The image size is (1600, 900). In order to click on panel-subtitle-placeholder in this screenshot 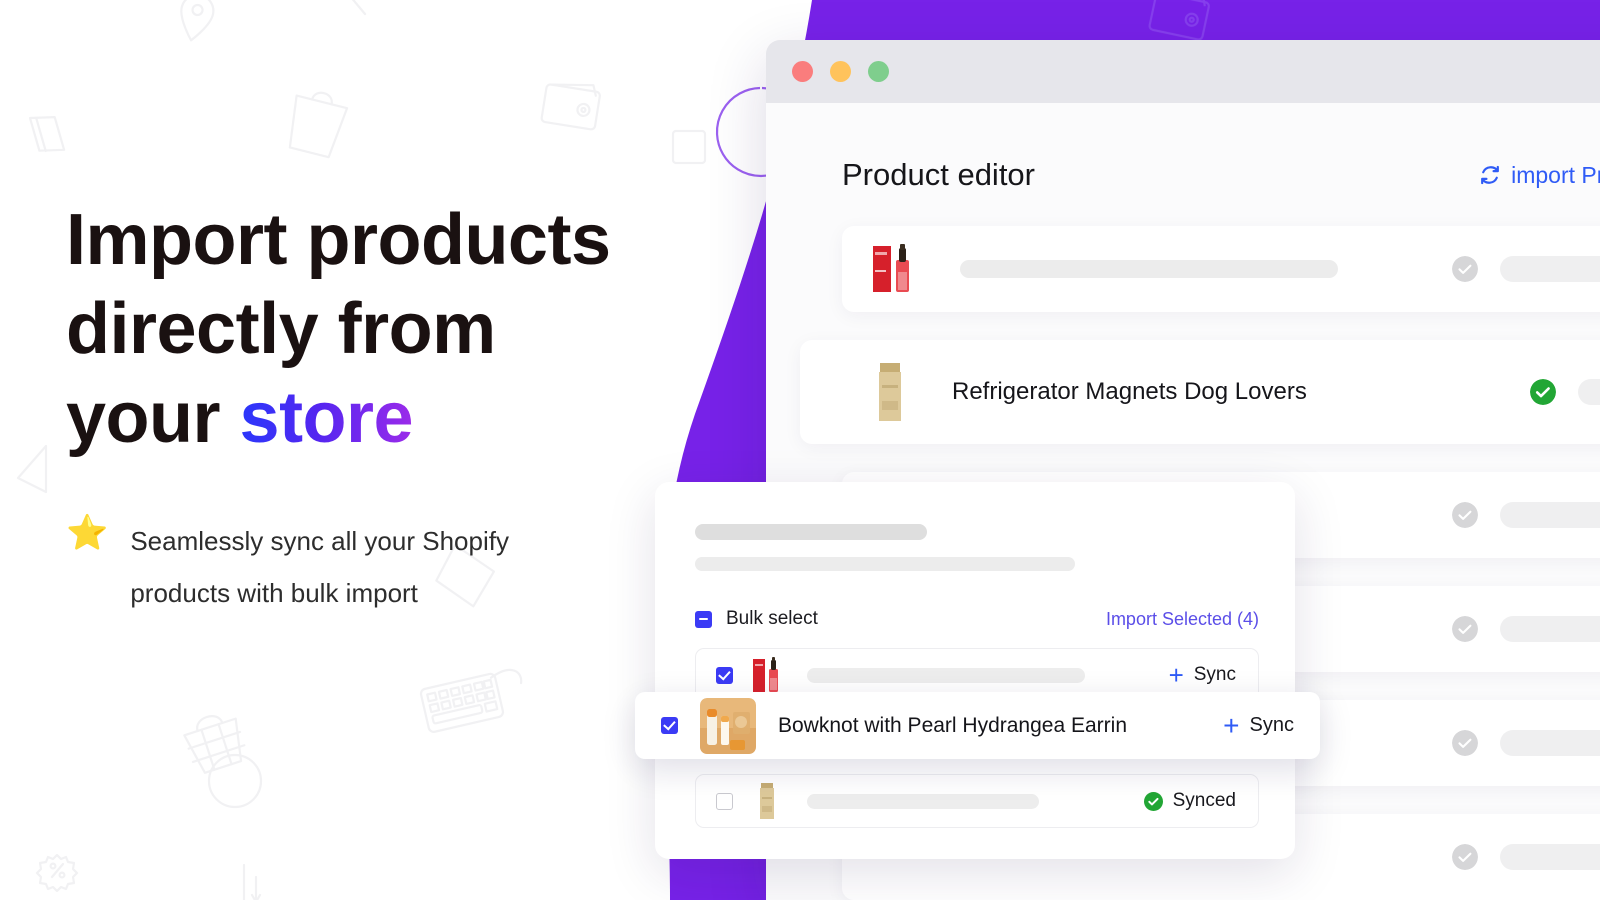, I will do `click(885, 564)`.